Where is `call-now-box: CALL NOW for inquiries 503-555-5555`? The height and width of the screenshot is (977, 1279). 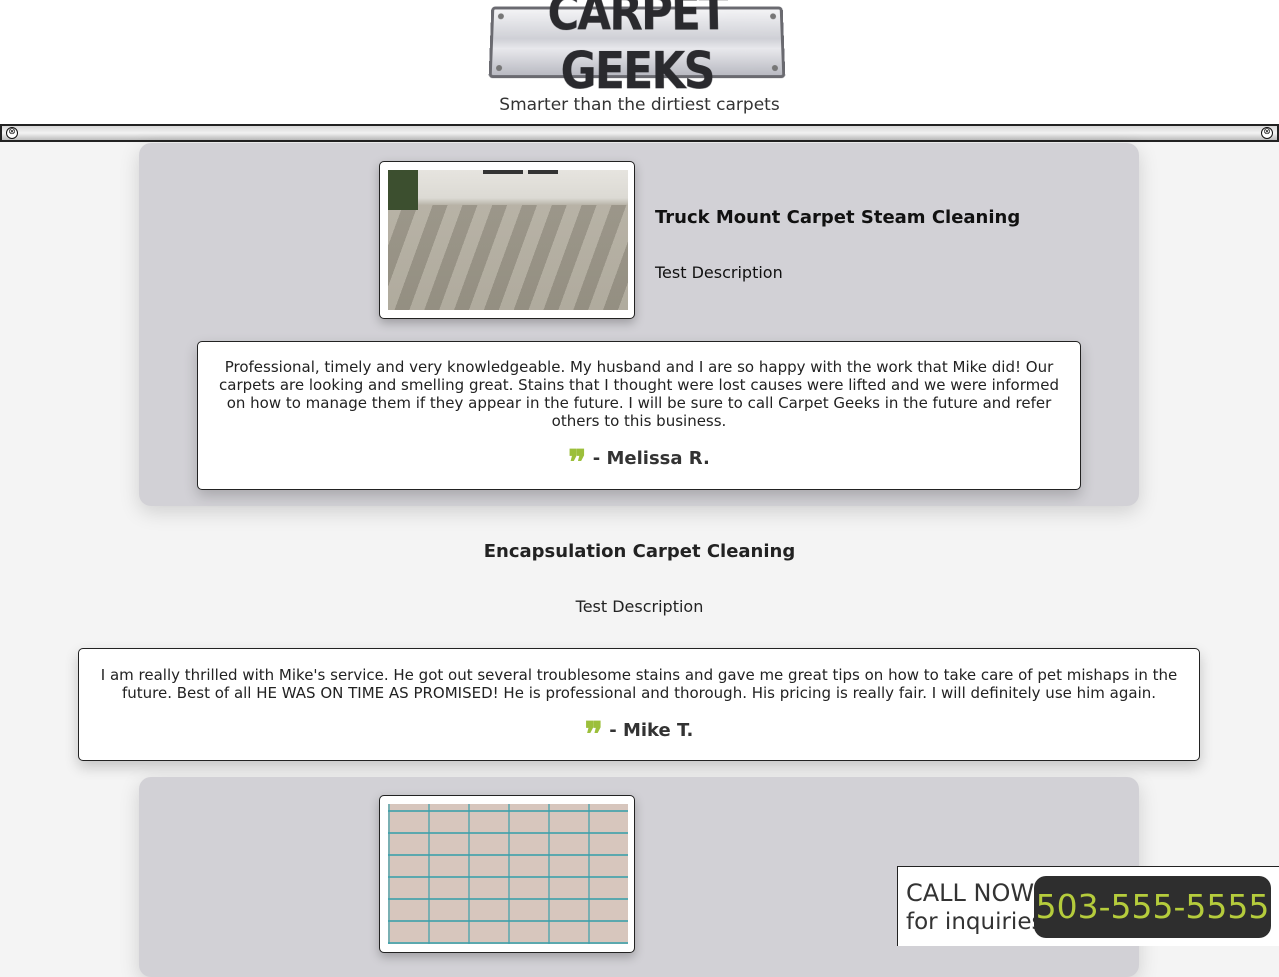 call-now-box: CALL NOW for inquiries 503-555-5555 is located at coordinates (1088, 906).